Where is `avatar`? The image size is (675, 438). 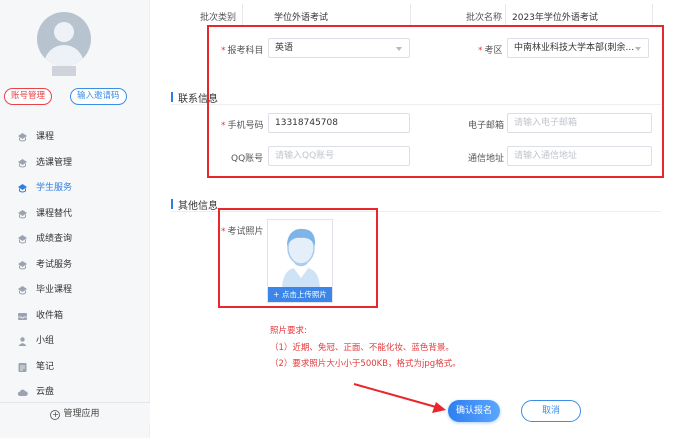 avatar is located at coordinates (64, 39).